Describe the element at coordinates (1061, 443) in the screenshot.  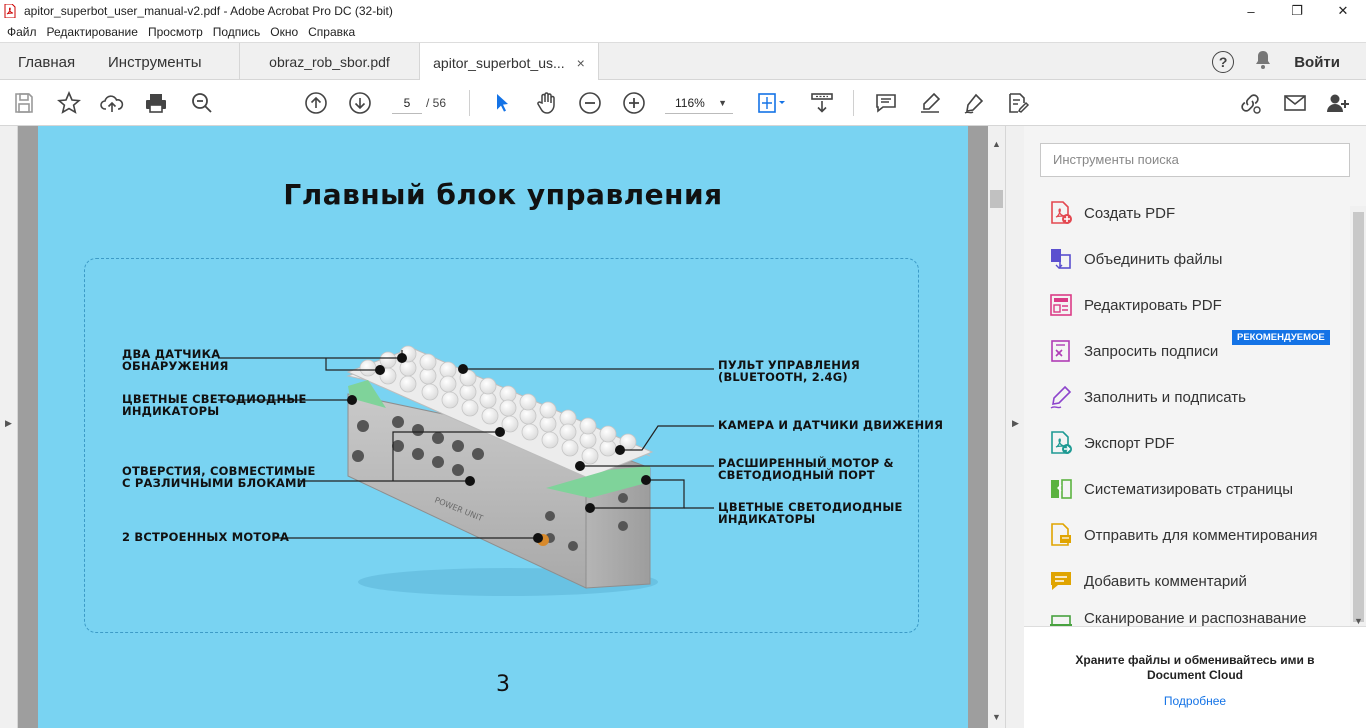
I see `export-pdf-icon` at that location.